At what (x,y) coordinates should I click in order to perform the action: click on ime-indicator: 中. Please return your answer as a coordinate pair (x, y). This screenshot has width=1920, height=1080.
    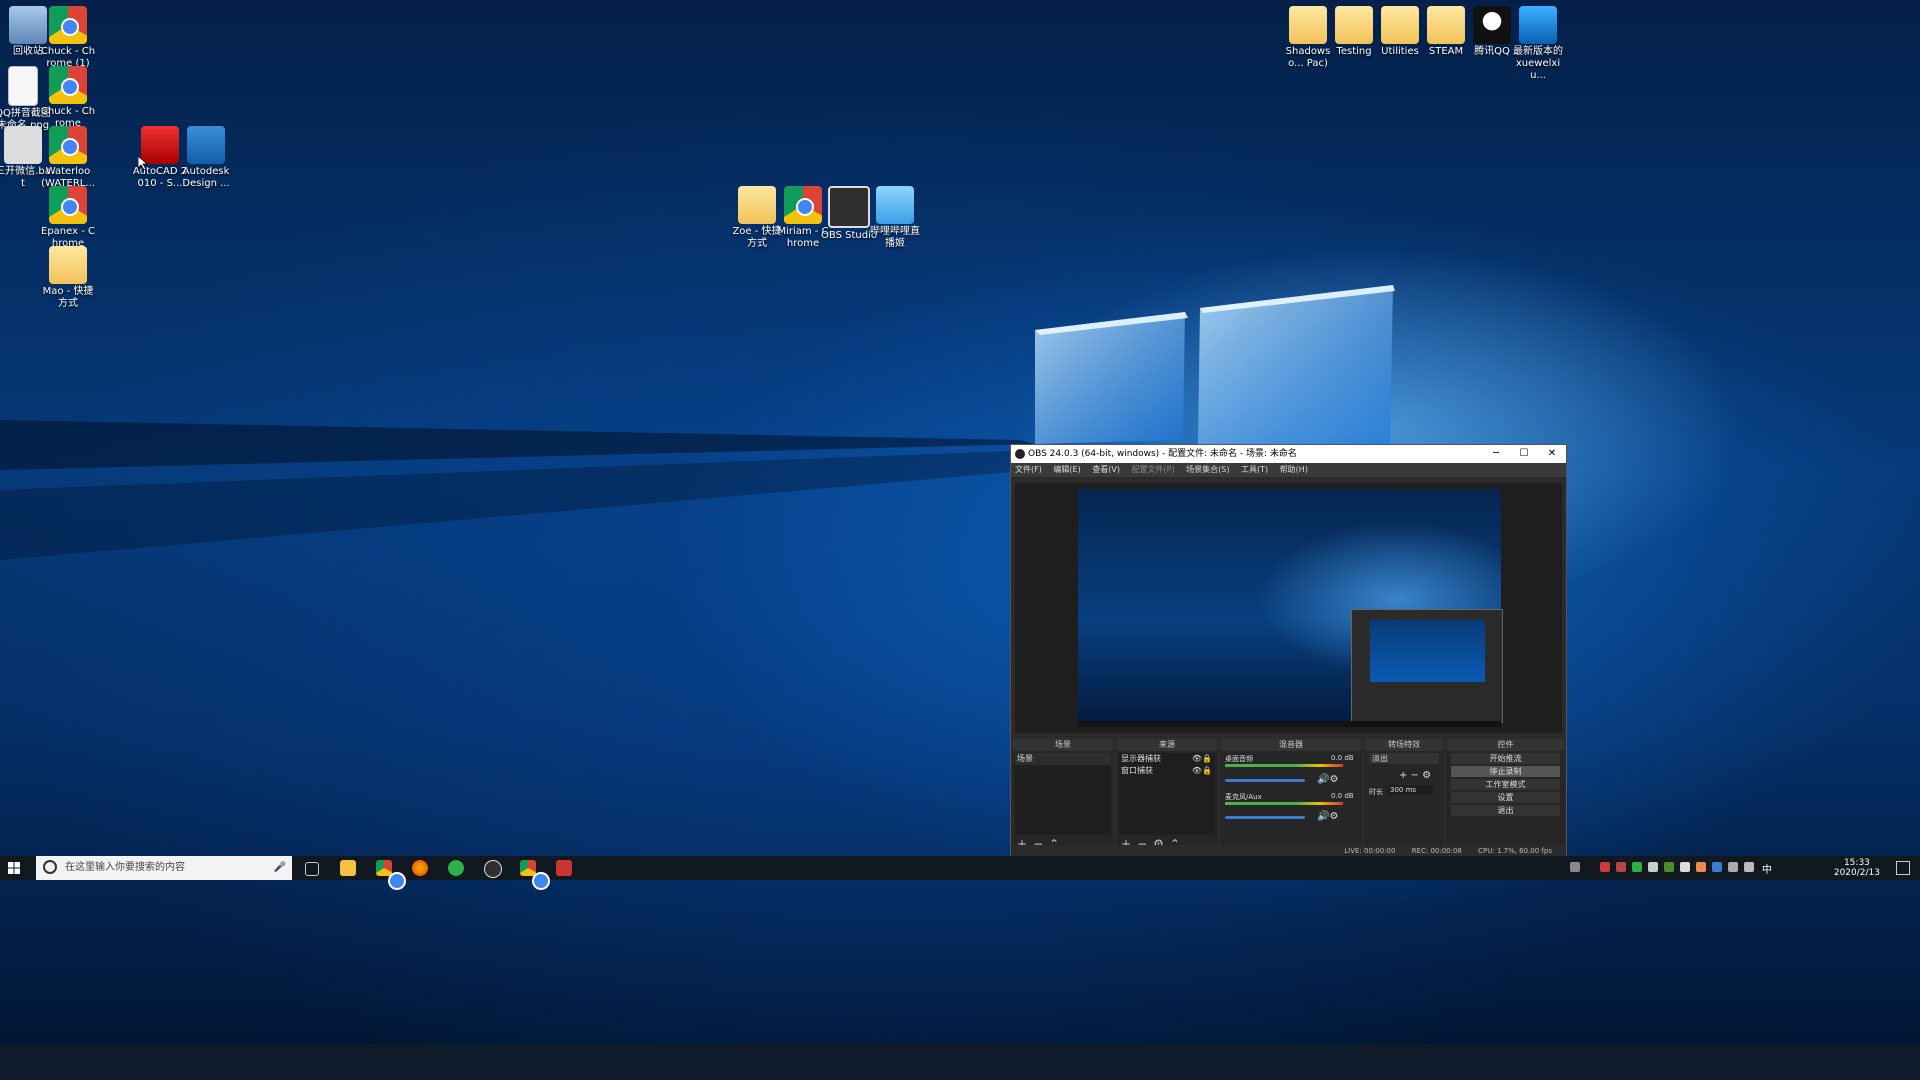
    Looking at the image, I should click on (1767, 868).